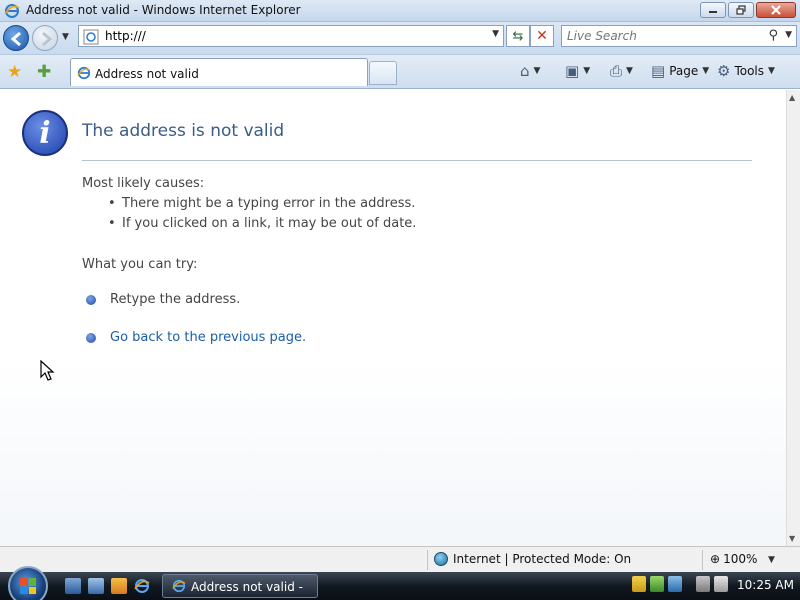 This screenshot has height=600, width=800. Describe the element at coordinates (724, 71) in the screenshot. I see `gear-icon: ⚙` at that location.